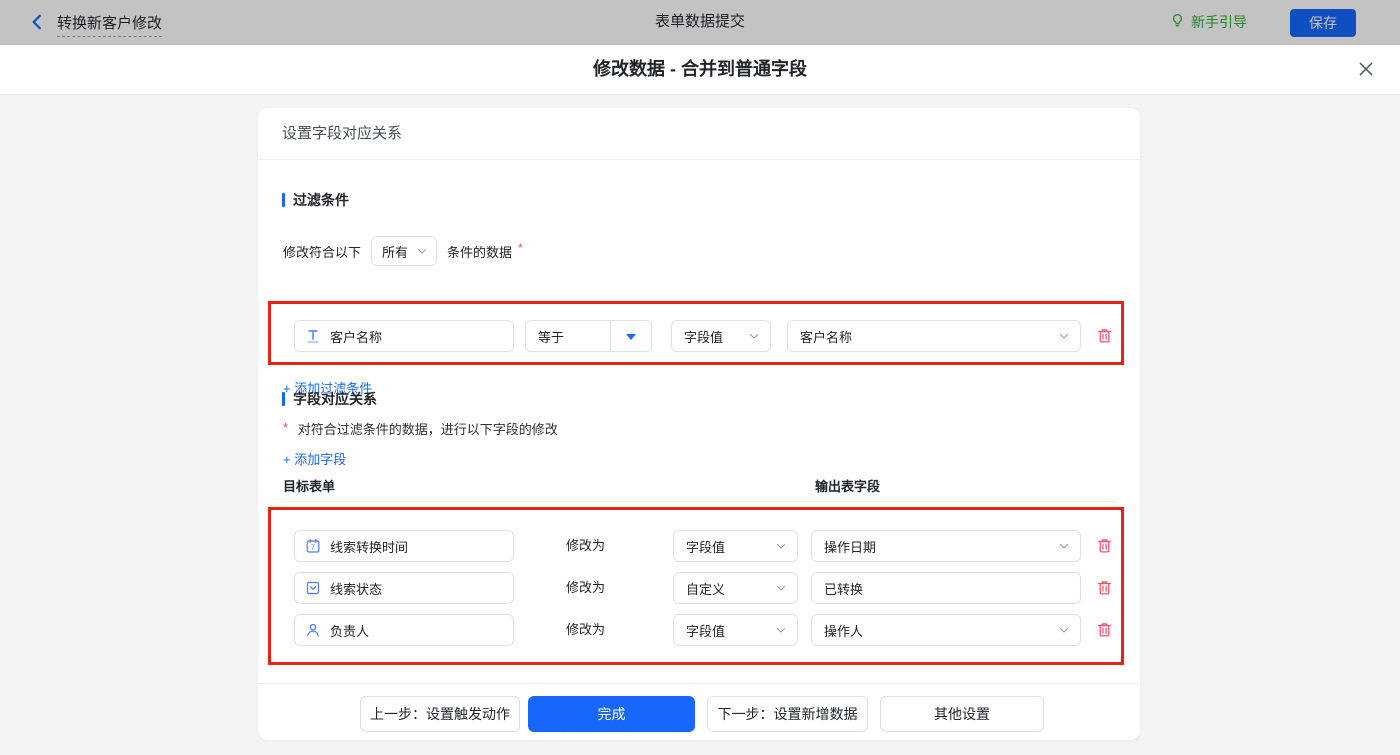 The image size is (1400, 755). I want to click on condition-field-input: 客户名称, so click(404, 336).